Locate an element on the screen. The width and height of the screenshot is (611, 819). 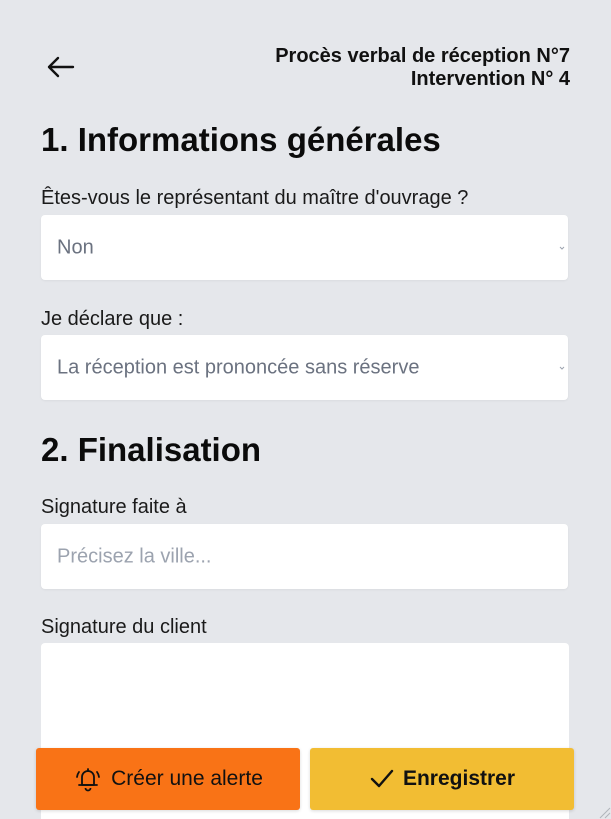
check-icon is located at coordinates (382, 779).